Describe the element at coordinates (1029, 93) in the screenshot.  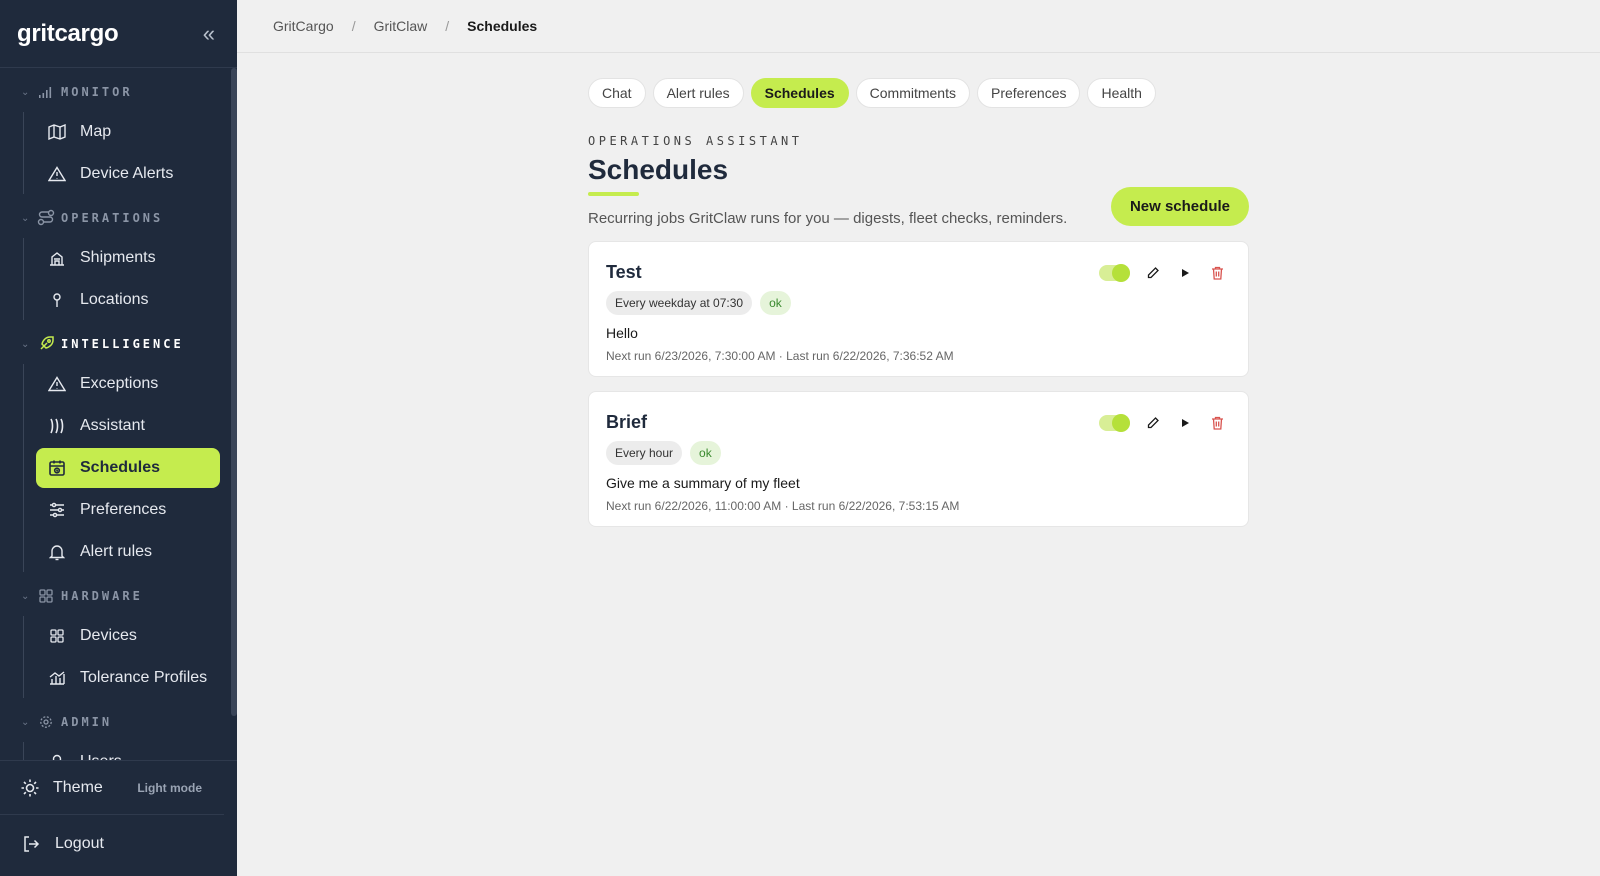
I see `tab-preferences: Preferences` at that location.